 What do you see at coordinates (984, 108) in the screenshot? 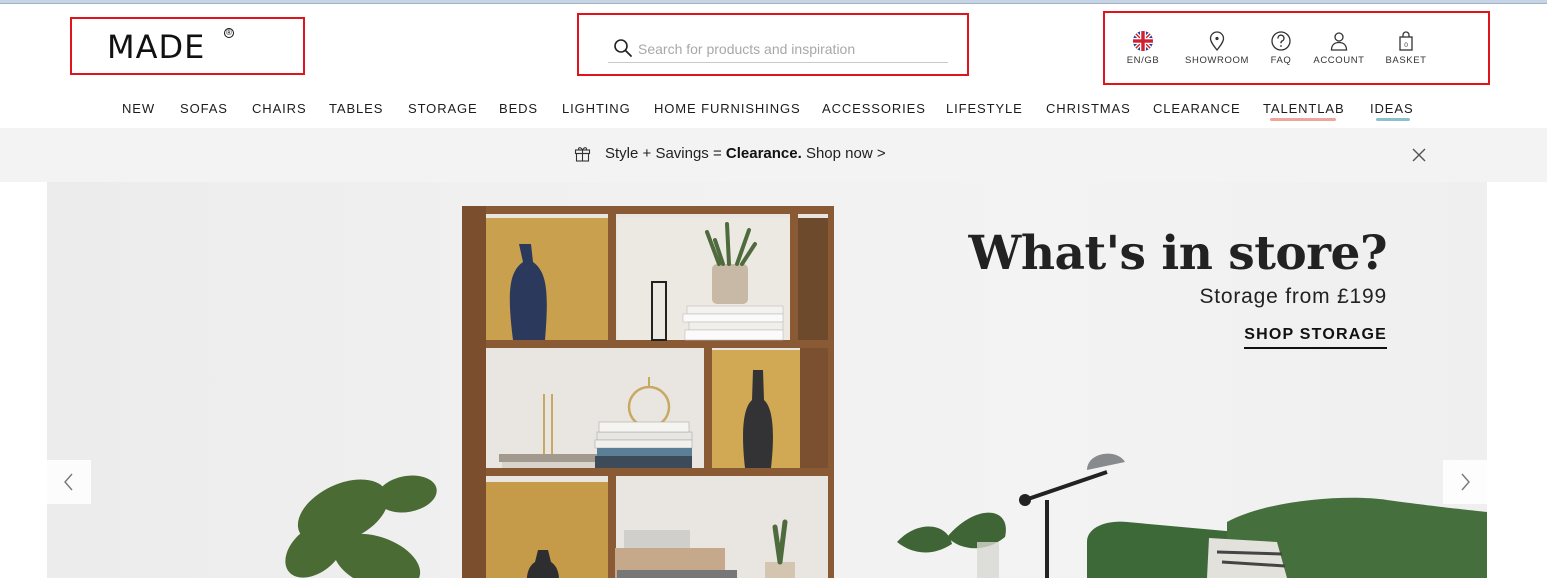
I see `nav-item-lifestyle: LIFESTYLE` at bounding box center [984, 108].